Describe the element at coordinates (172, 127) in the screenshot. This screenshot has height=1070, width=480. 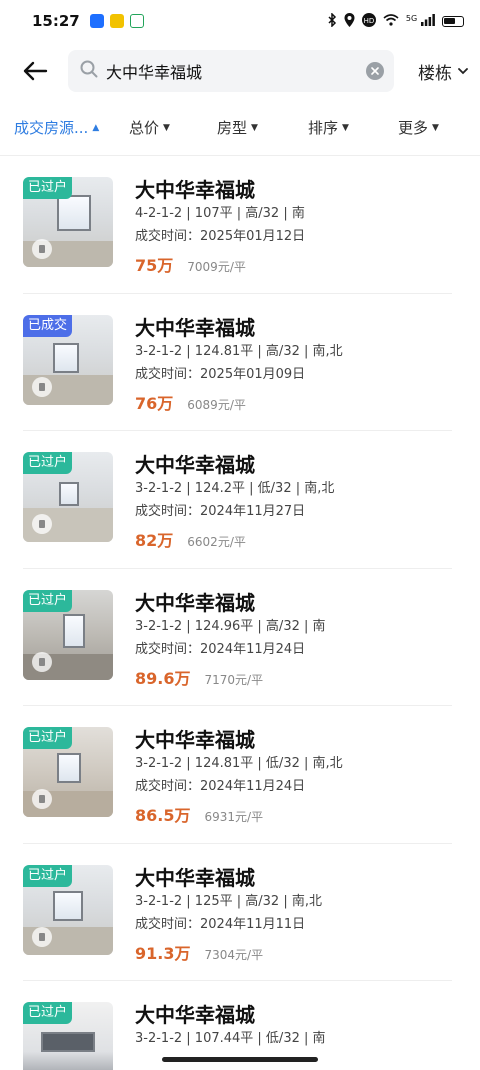
I see `filter-total-price: 总价 ▼` at that location.